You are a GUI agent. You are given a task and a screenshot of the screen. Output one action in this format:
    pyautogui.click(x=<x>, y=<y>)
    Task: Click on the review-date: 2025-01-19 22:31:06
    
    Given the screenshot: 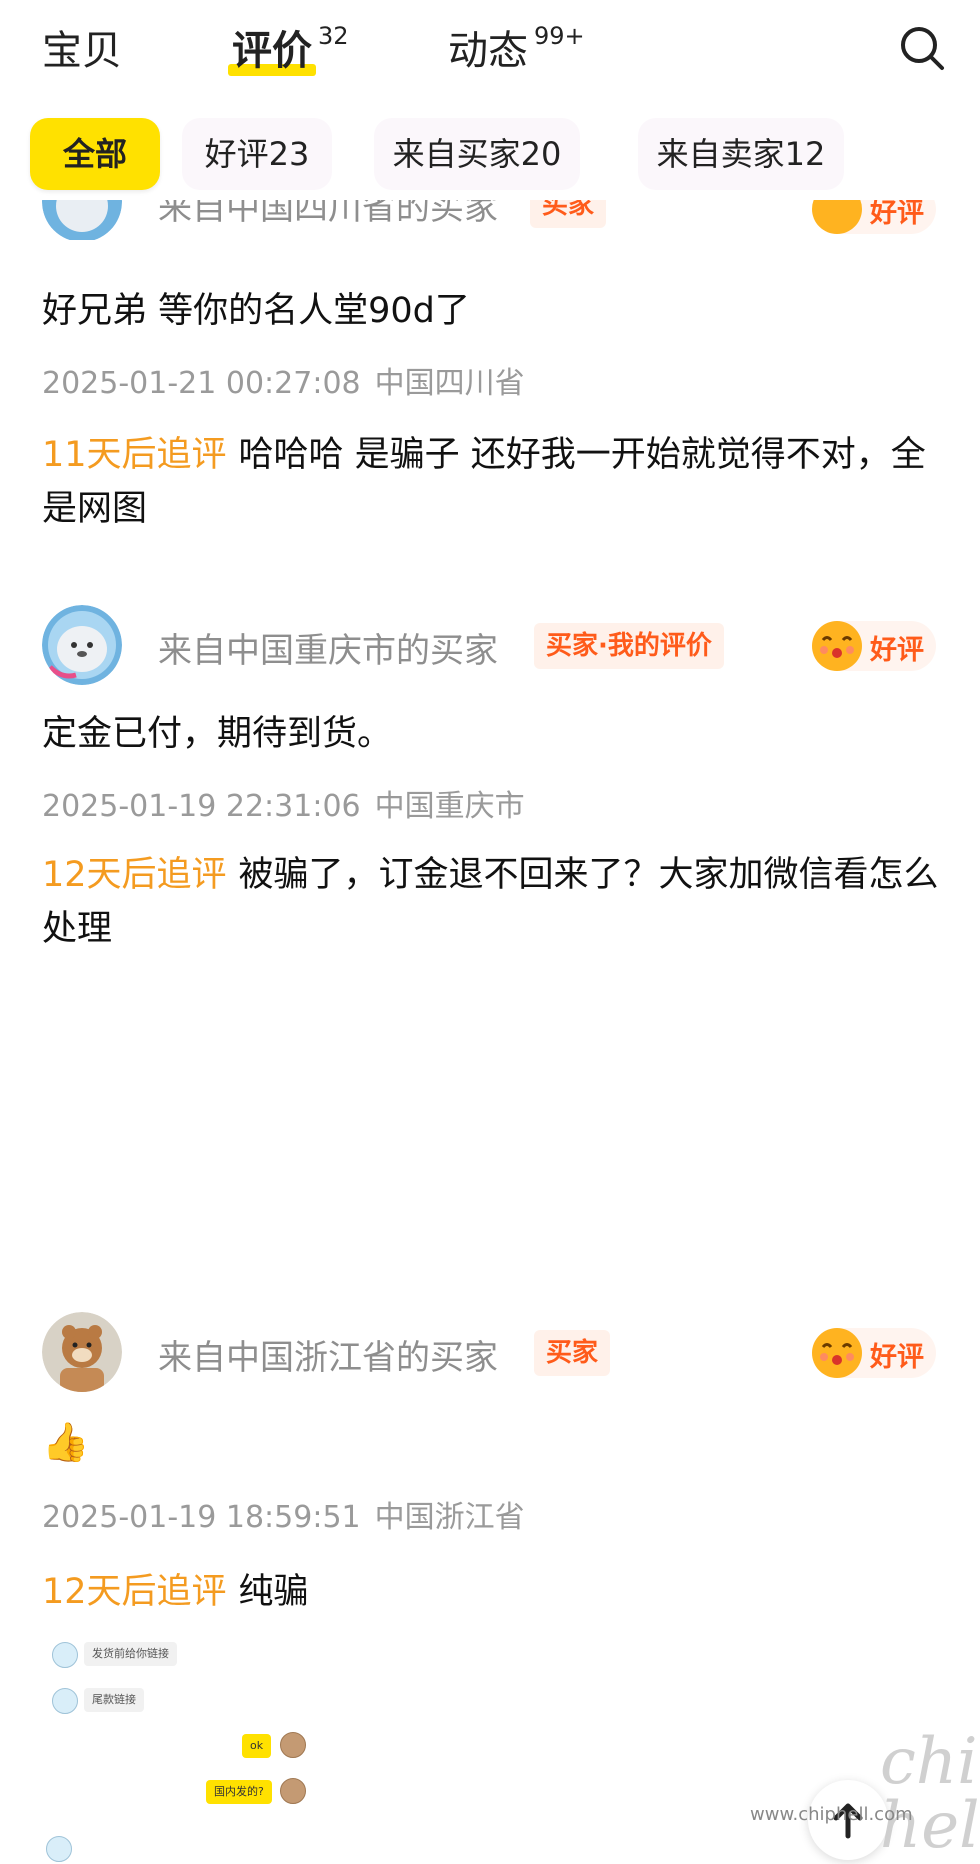 What is the action you would take?
    pyautogui.click(x=201, y=806)
    